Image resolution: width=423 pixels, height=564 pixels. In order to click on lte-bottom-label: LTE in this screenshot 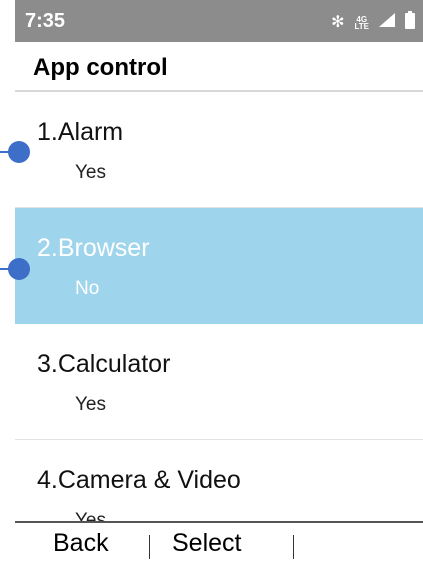, I will do `click(361, 26)`.